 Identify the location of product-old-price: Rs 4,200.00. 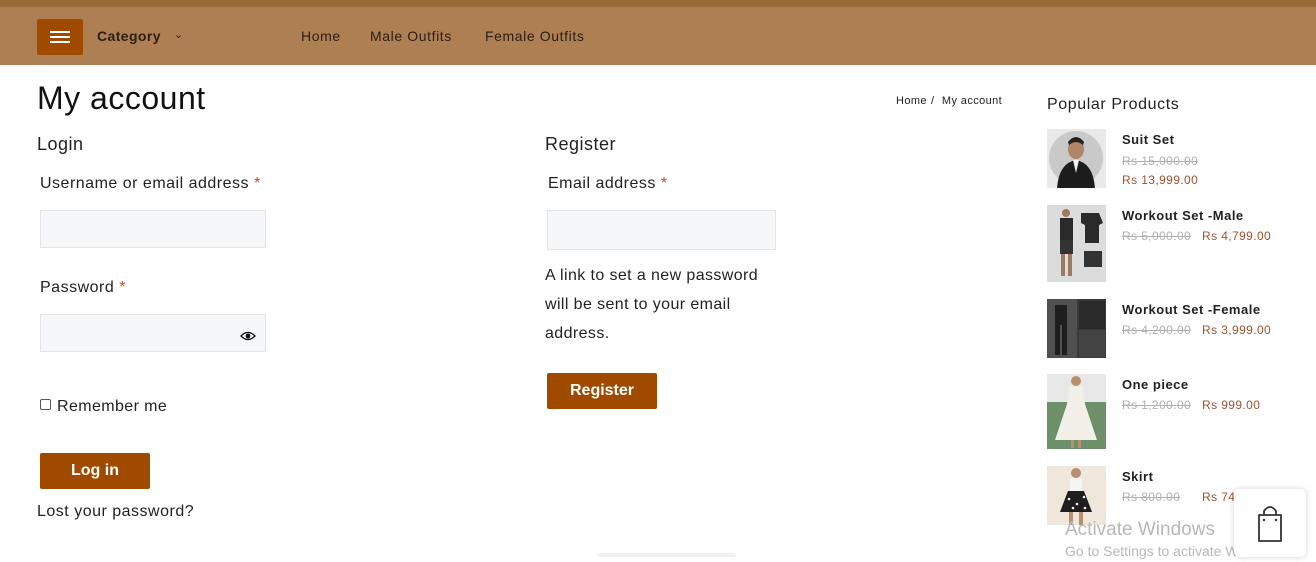
(1157, 330).